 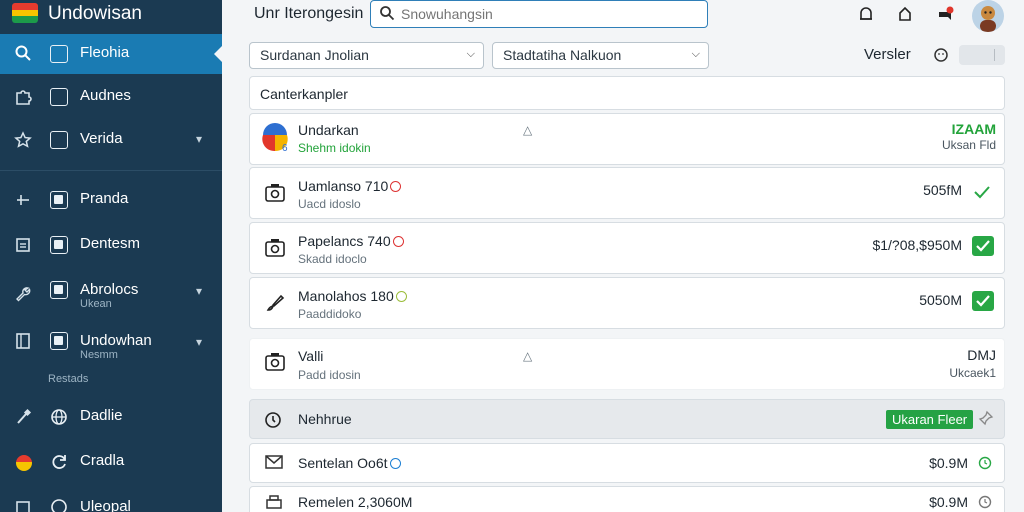 I want to click on flag-badge-icon, so click(x=24, y=463).